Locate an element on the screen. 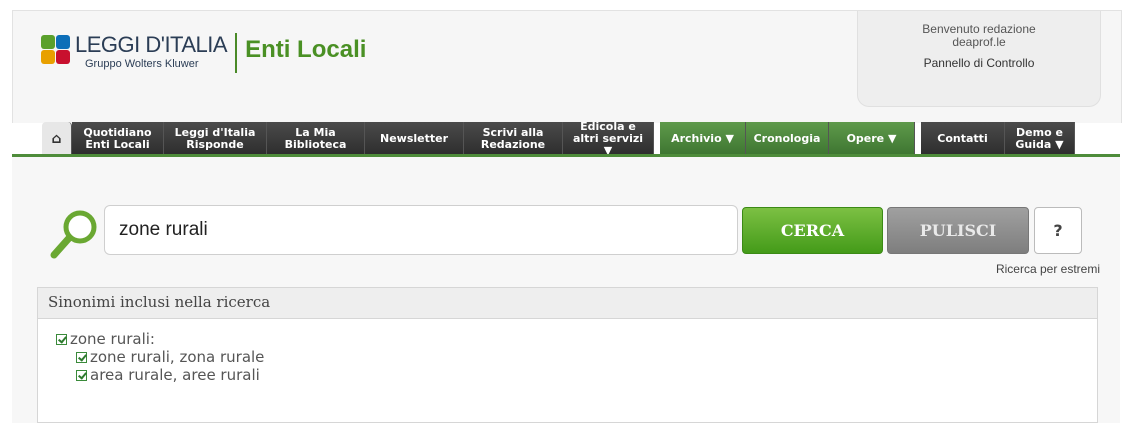 This screenshot has width=1130, height=423. search-by-reference-link: Ricerca per estremi is located at coordinates (1048, 269).